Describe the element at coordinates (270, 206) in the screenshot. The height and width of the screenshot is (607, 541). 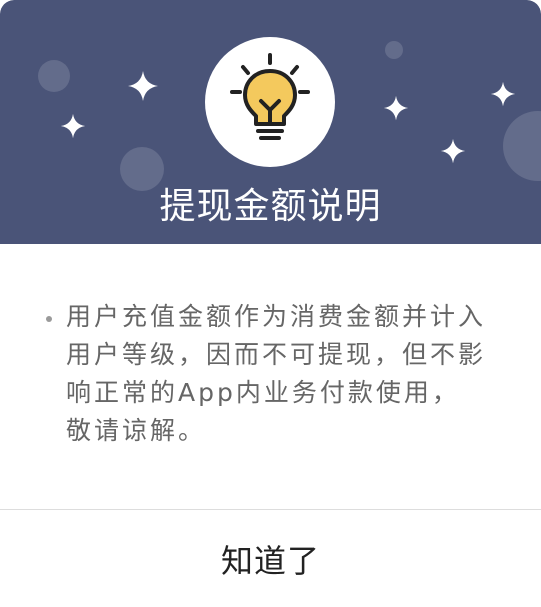
I see `dialog-title: 提现金额说明` at that location.